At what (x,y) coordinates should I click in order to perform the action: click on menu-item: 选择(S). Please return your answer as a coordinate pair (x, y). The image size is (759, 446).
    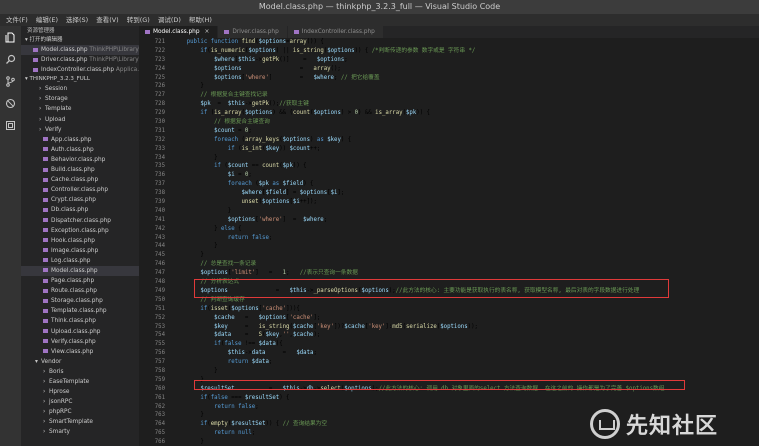
    Looking at the image, I should click on (77, 20).